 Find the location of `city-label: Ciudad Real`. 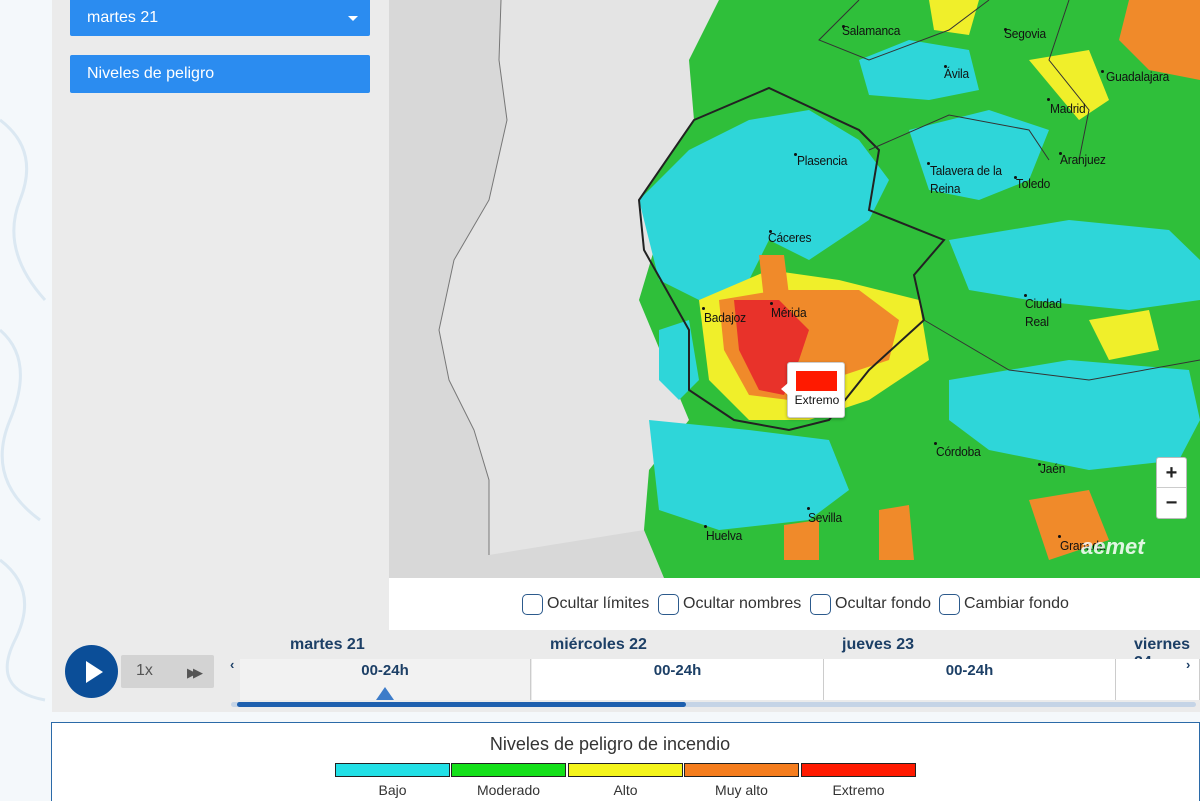

city-label: Ciudad Real is located at coordinates (1043, 312).